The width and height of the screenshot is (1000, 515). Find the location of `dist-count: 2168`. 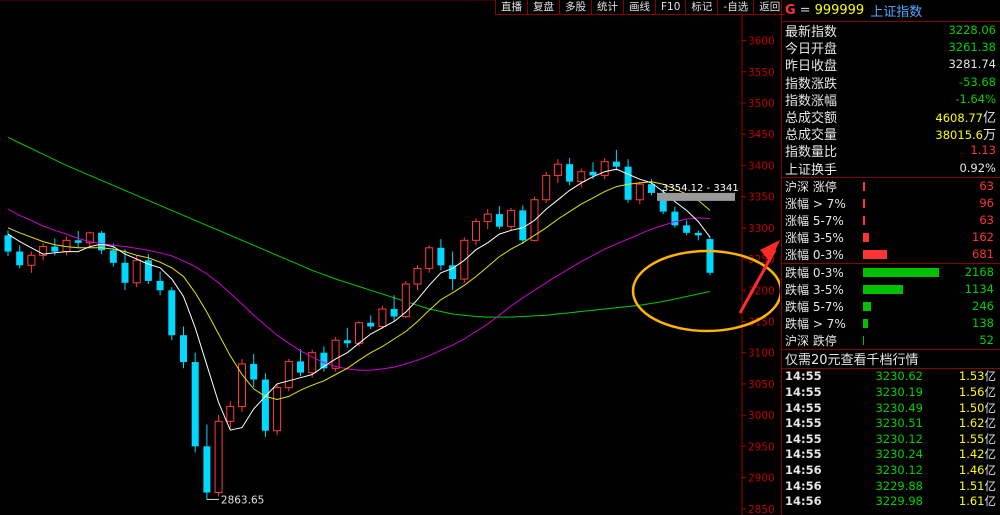

dist-count: 2168 is located at coordinates (979, 272).